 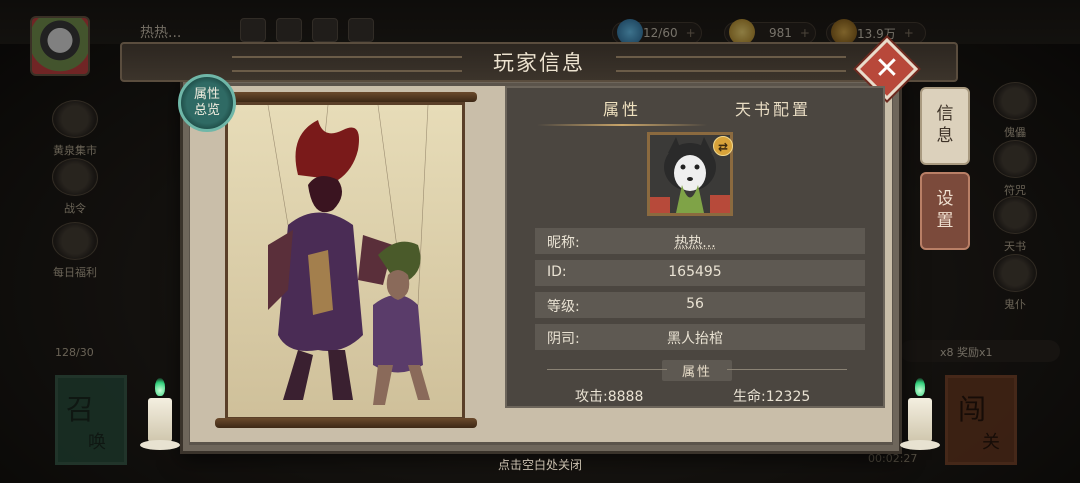 I want to click on attributes-heading: 属性, so click(x=697, y=370).